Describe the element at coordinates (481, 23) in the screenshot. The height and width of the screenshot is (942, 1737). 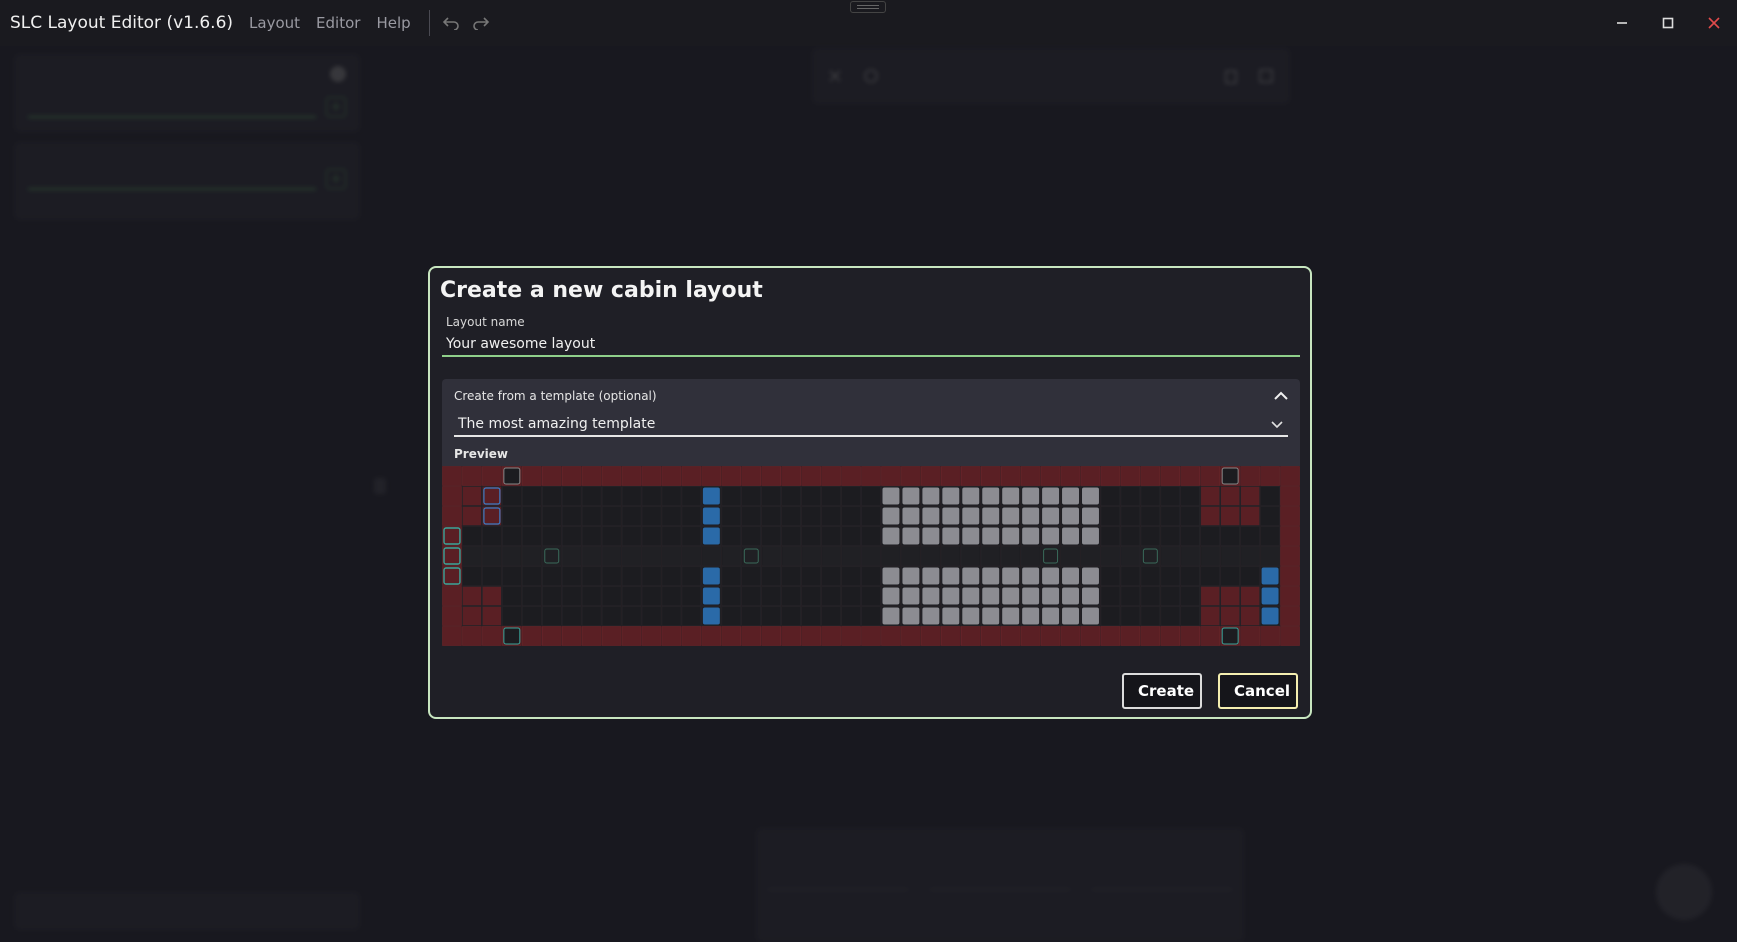
I see `redo-icon` at that location.